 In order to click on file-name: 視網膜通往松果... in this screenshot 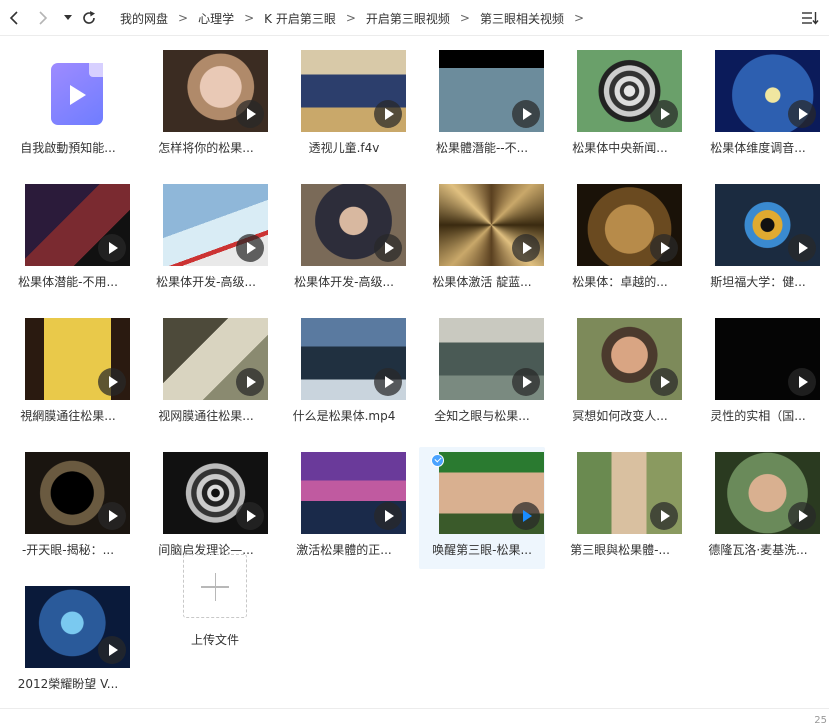, I will do `click(68, 416)`.